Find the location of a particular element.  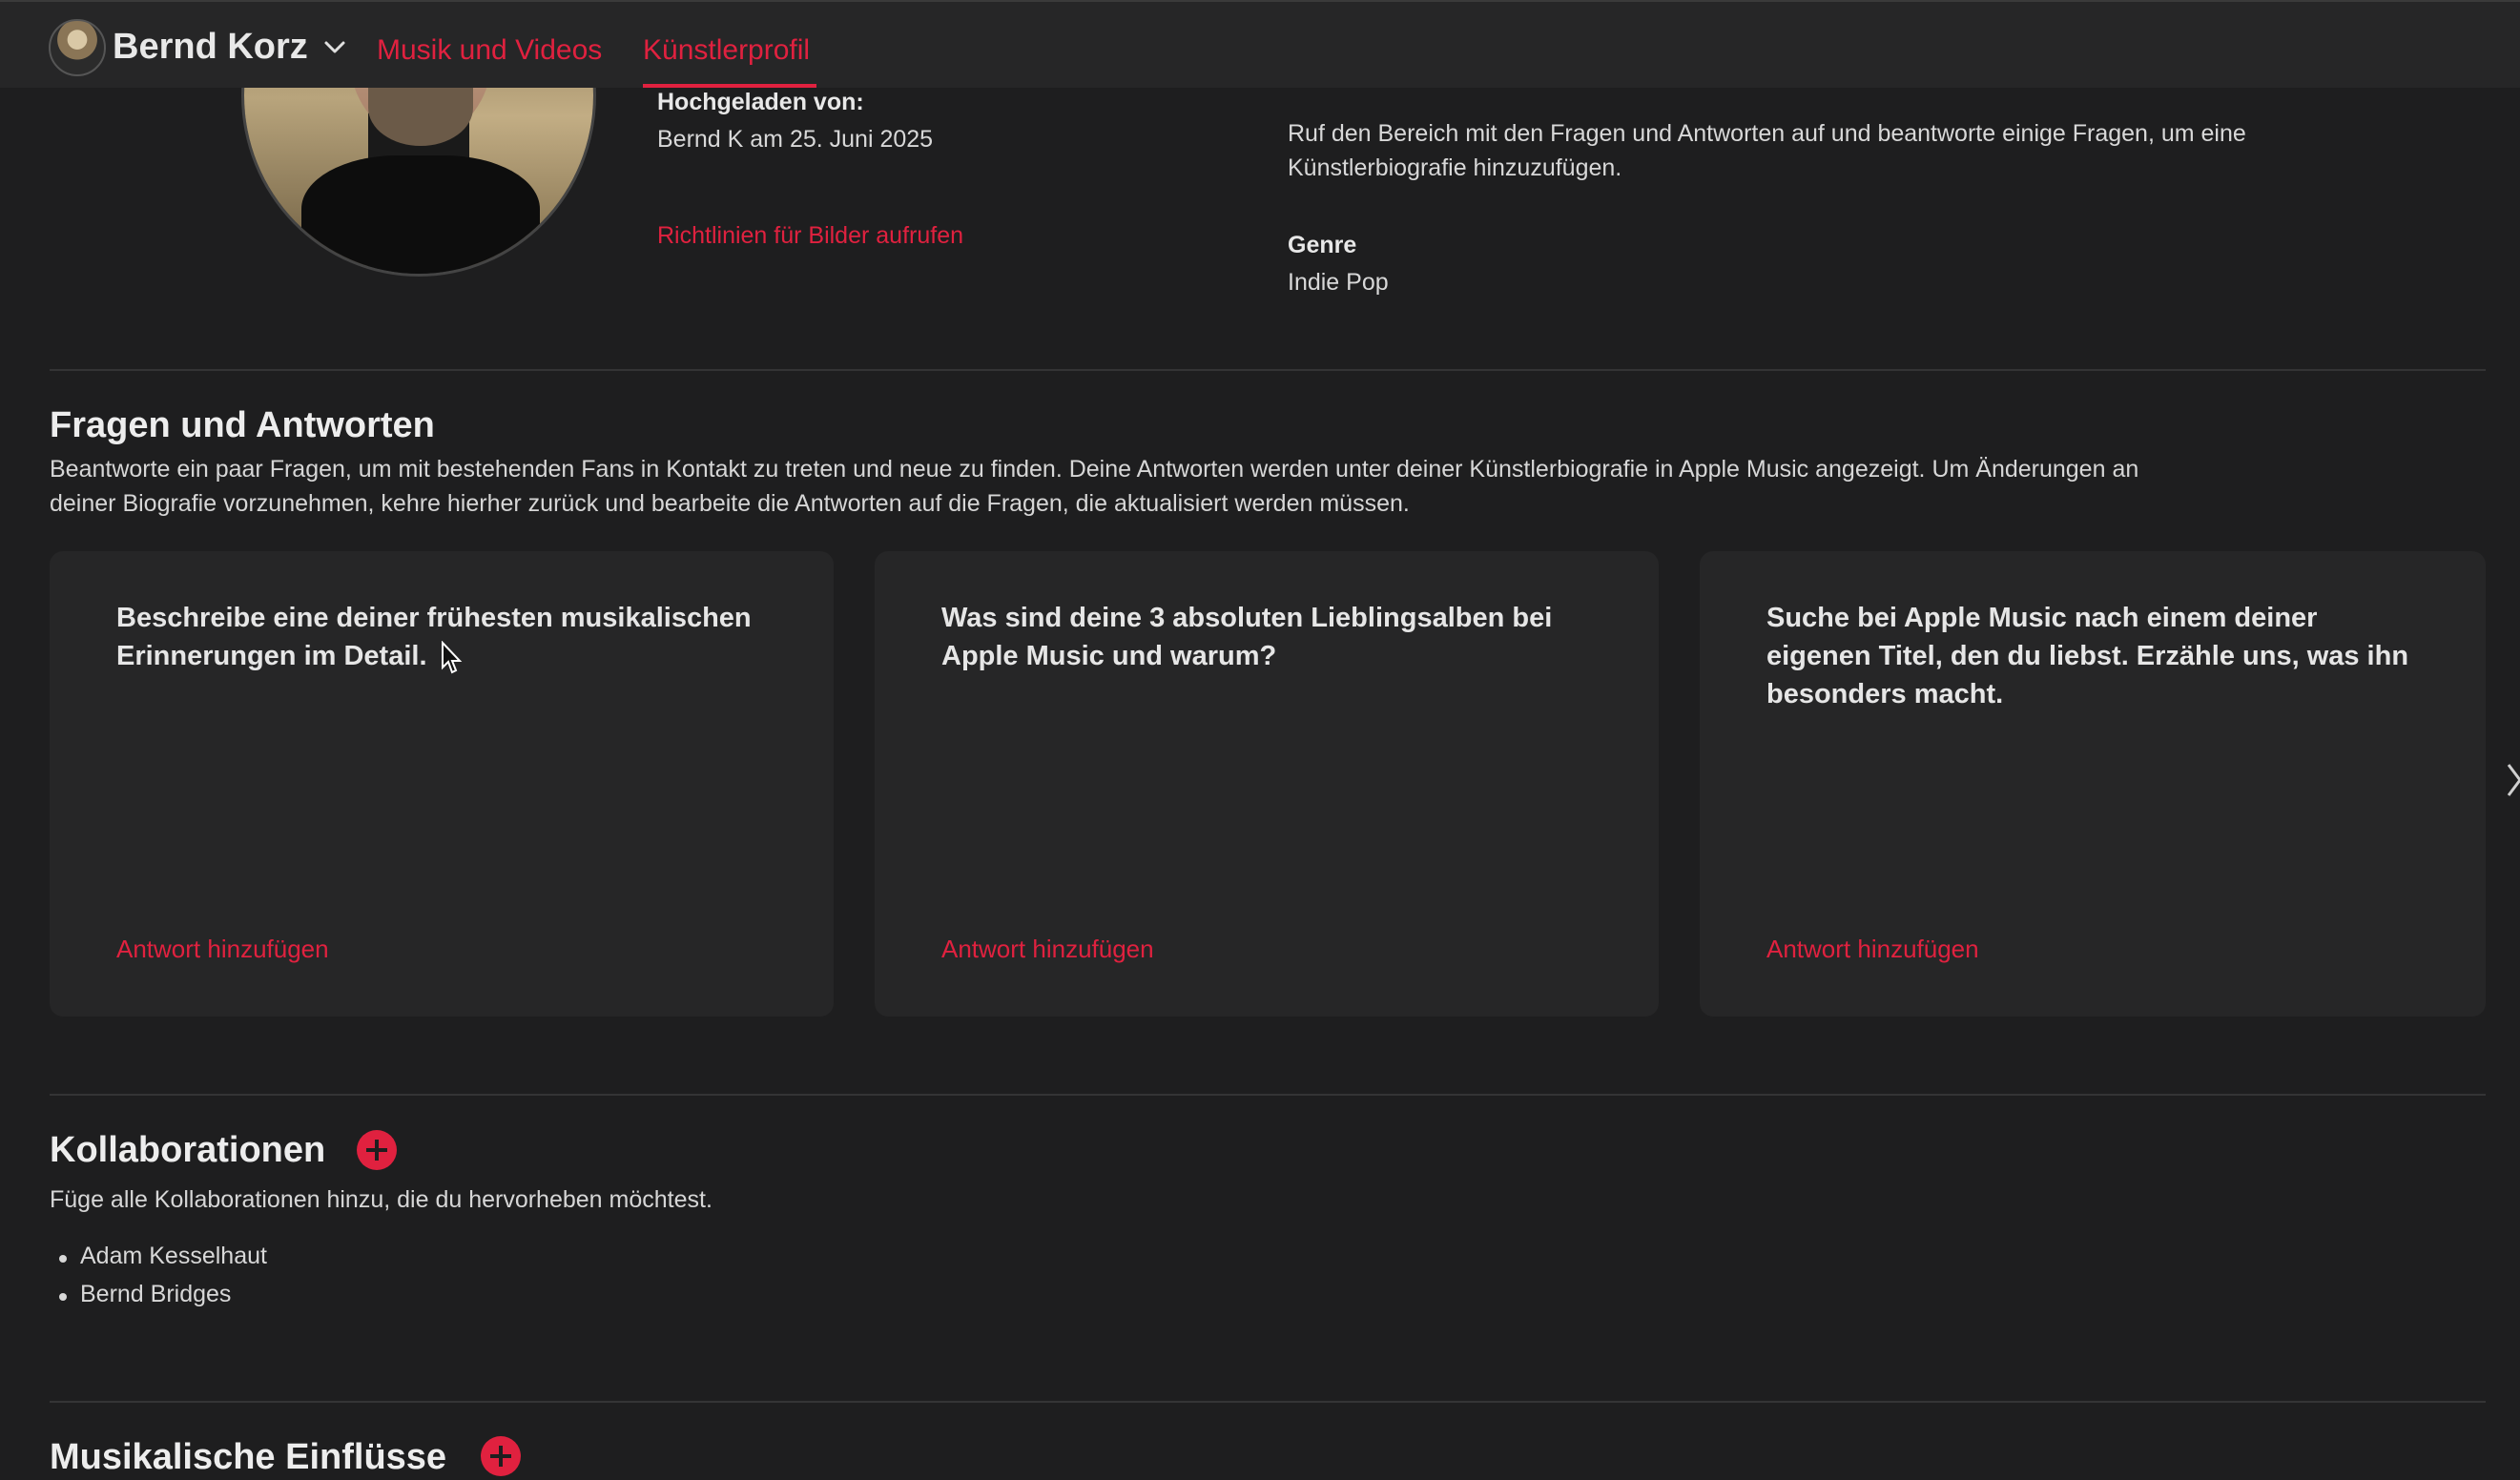

genre-label: Genre is located at coordinates (1322, 245).